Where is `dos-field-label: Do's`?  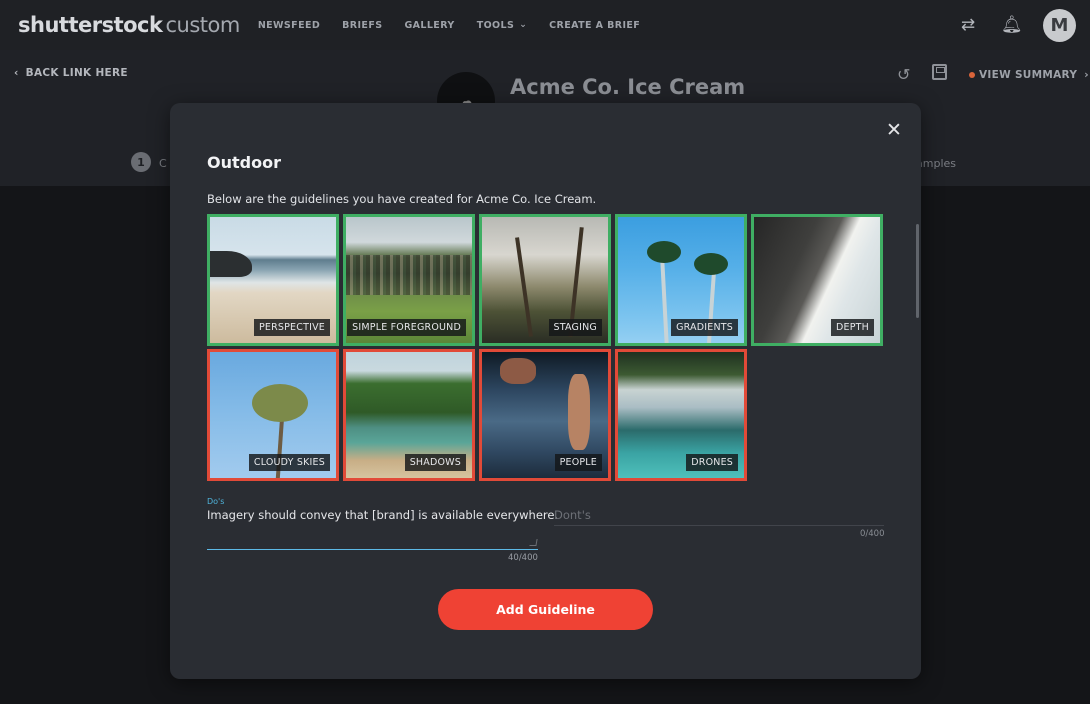
dos-field-label: Do's is located at coordinates (216, 501).